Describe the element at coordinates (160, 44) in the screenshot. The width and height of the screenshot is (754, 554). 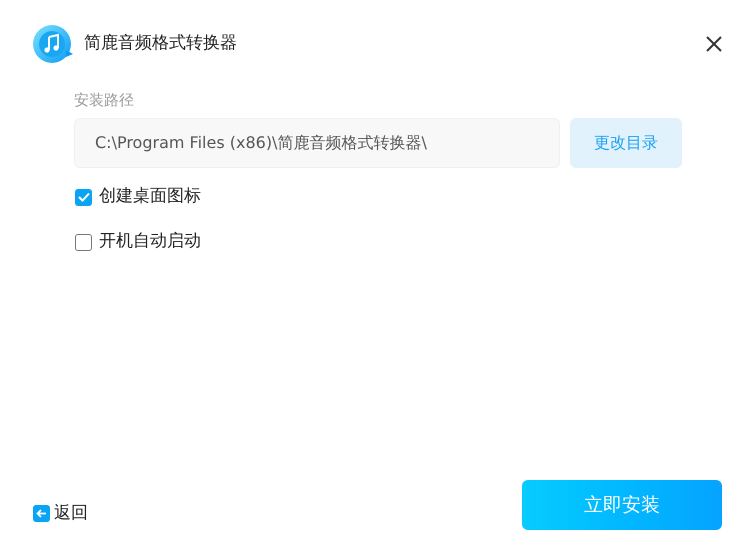
I see `window-title: 简鹿音频格式转换器` at that location.